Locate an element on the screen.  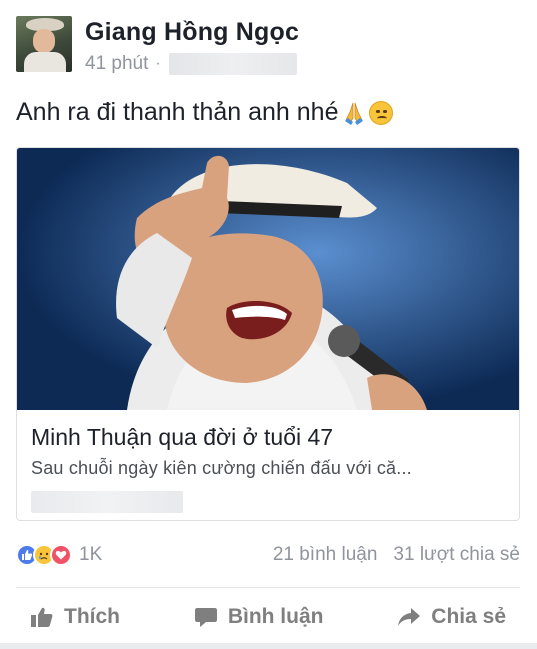
post-subline: 41 phút · is located at coordinates (192, 64).